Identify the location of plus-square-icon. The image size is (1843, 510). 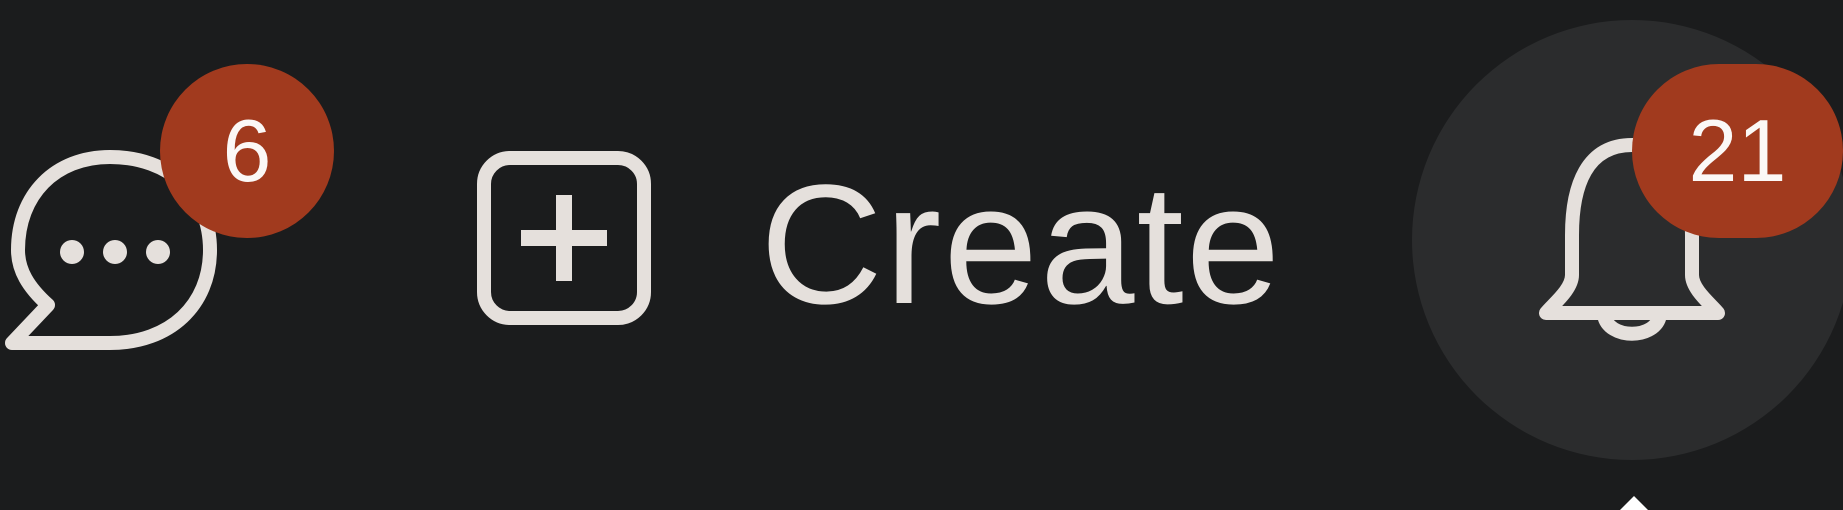
(564, 238).